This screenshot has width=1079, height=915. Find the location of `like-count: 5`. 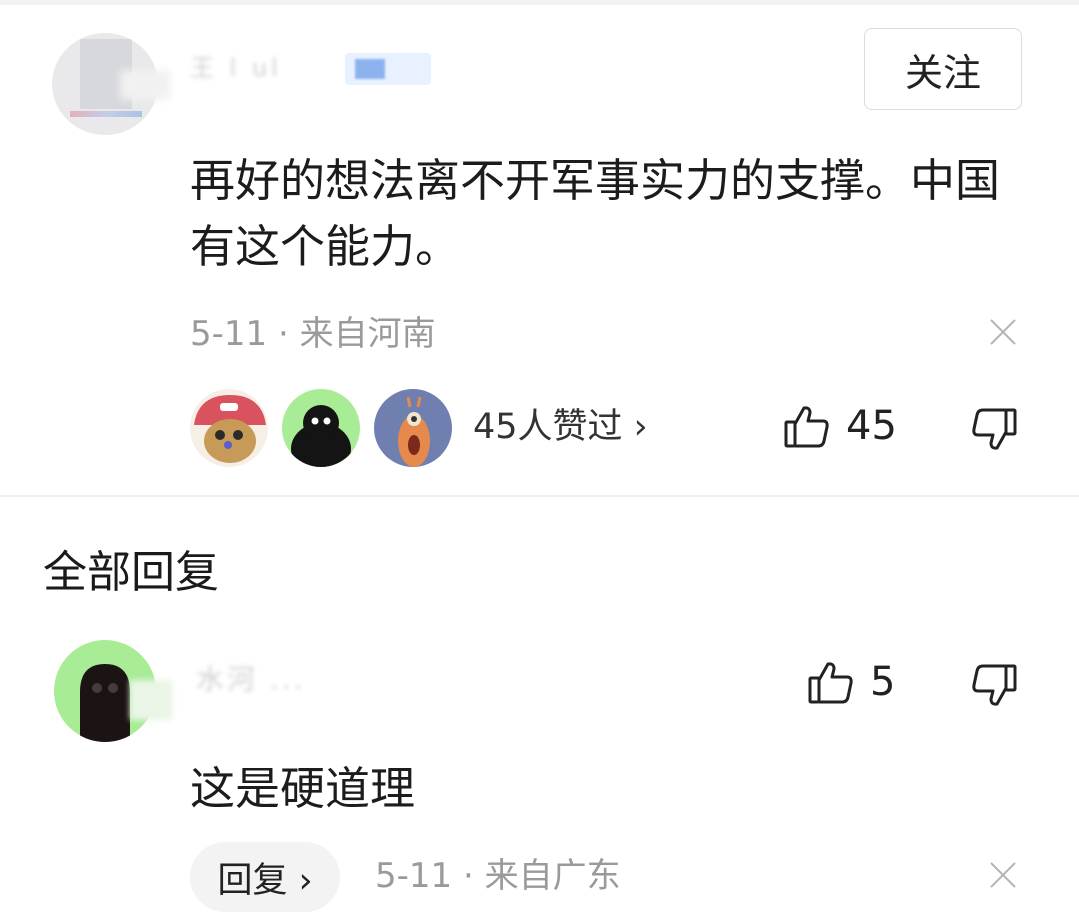

like-count: 5 is located at coordinates (883, 682).